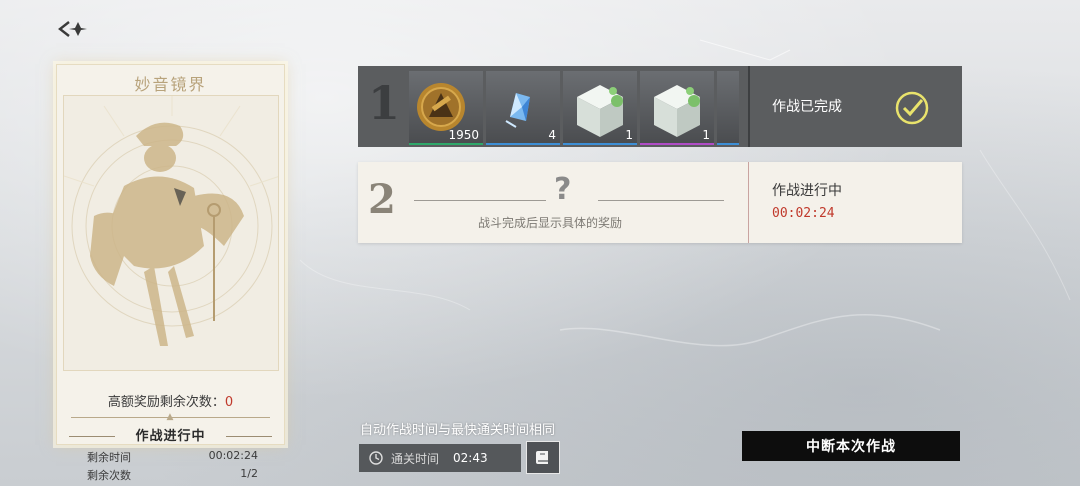  Describe the element at coordinates (171, 233) in the screenshot. I see `character-illustration` at that location.